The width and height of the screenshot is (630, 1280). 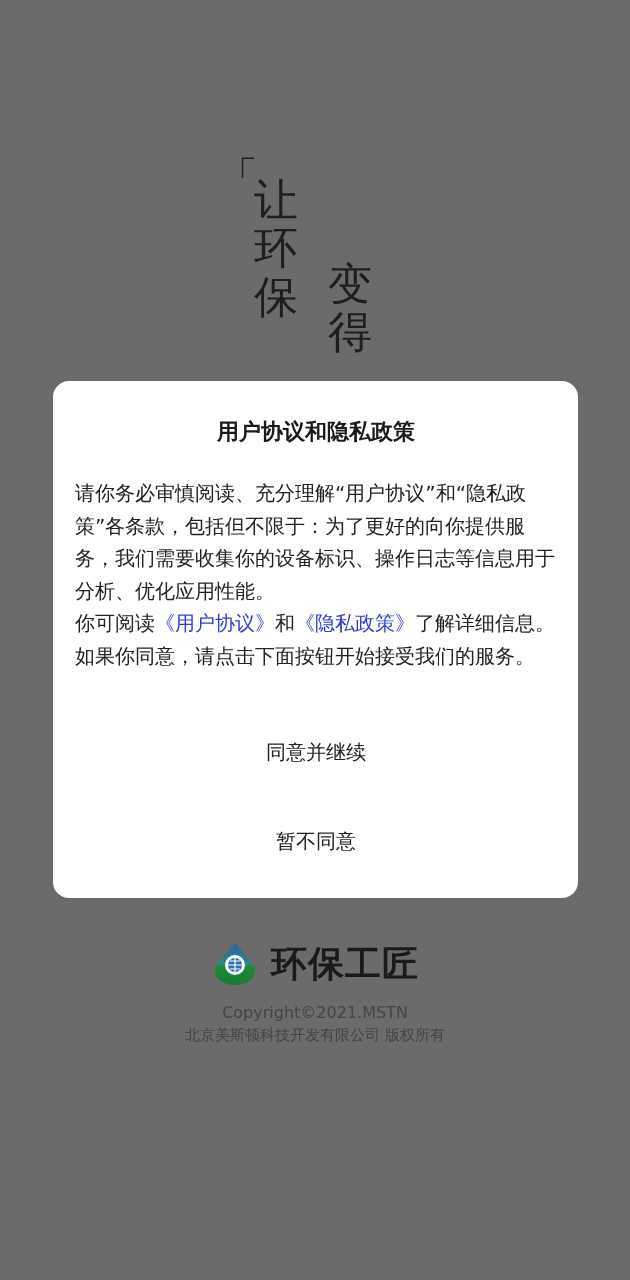 What do you see at coordinates (355, 623) in the screenshot?
I see `policy-link: 《隐私政策》` at bounding box center [355, 623].